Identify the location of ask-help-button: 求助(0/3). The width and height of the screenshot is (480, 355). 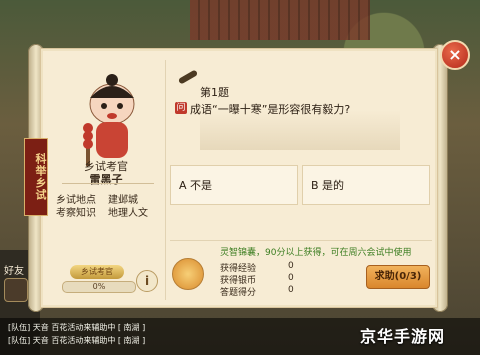
(398, 277).